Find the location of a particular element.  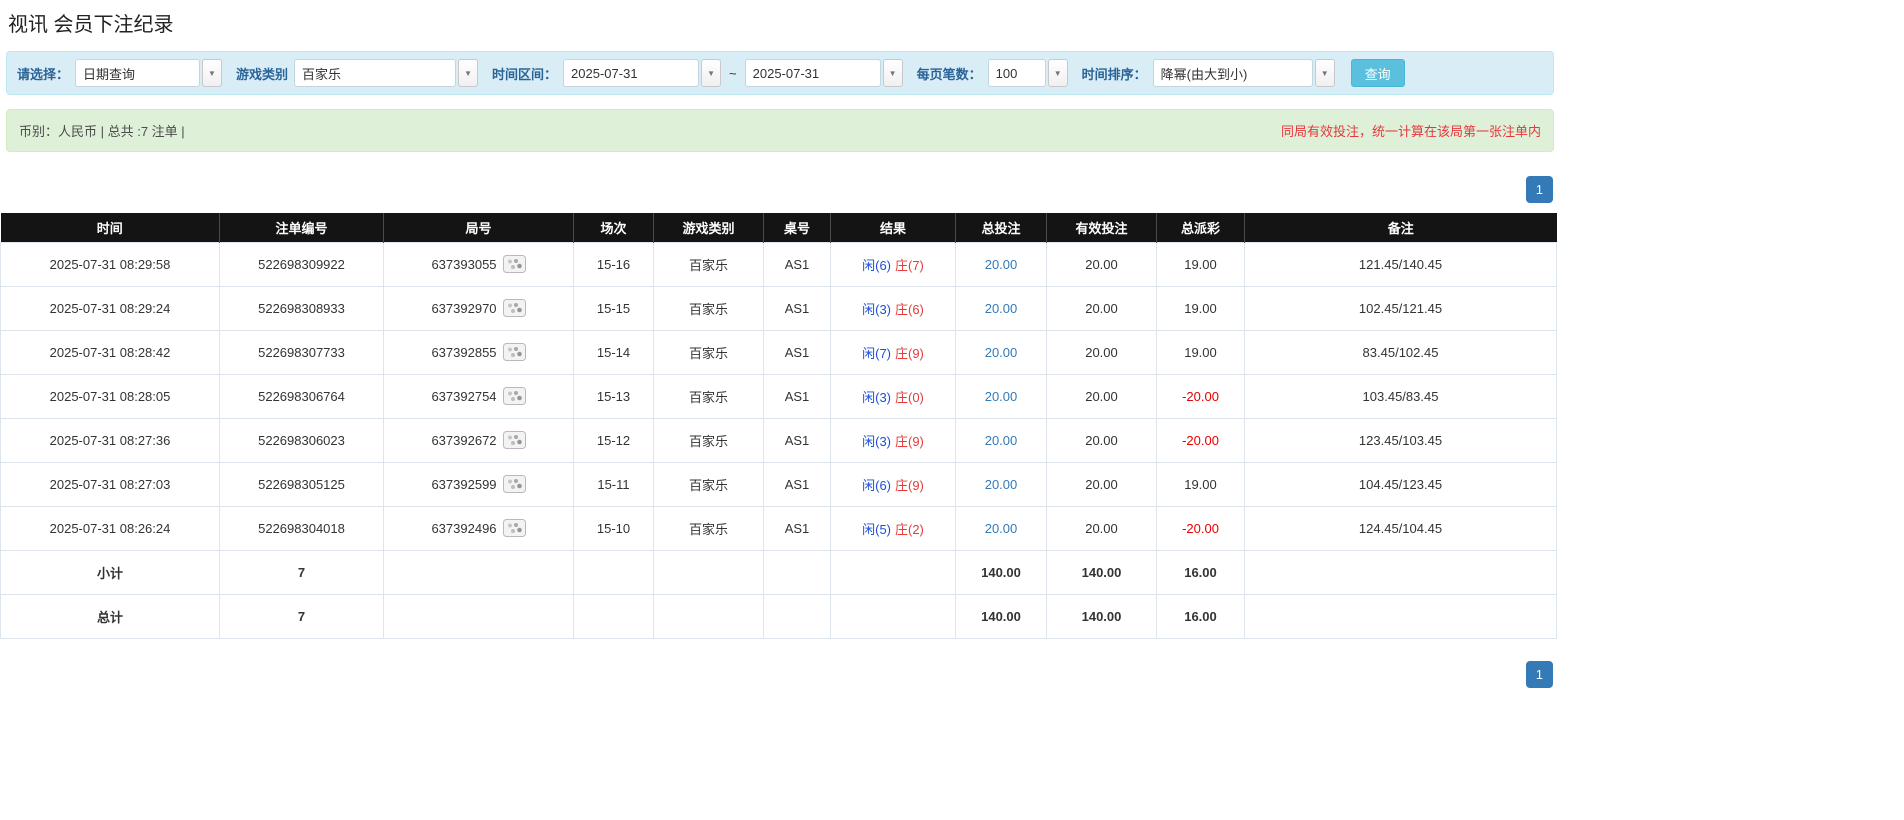

total-count: 7 is located at coordinates (301, 616).